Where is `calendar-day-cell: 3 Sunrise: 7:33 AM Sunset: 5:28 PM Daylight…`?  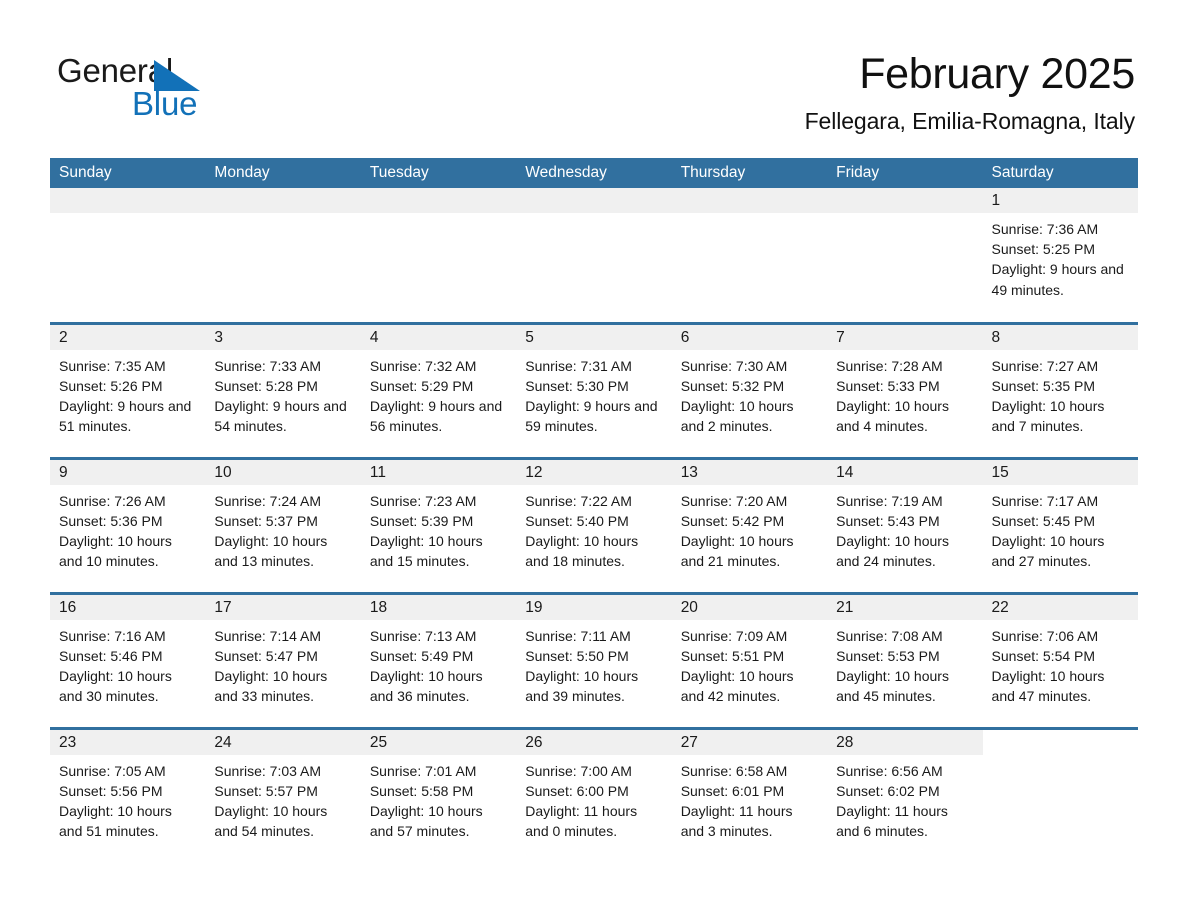 calendar-day-cell: 3 Sunrise: 7:33 AM Sunset: 5:28 PM Daylight… is located at coordinates (283, 390).